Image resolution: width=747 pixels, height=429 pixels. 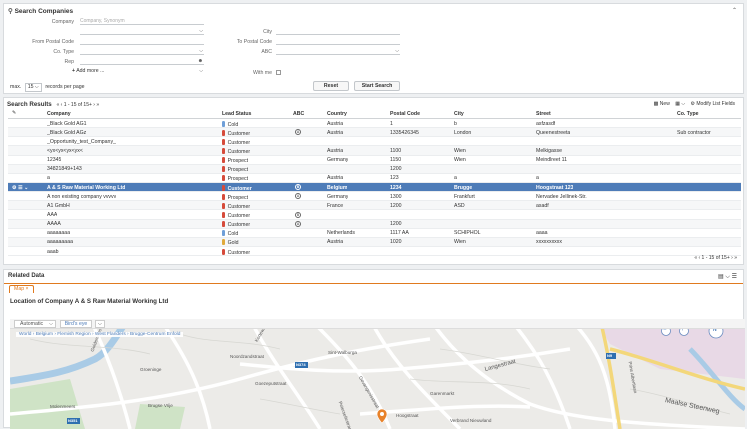 What do you see at coordinates (35, 324) in the screenshot?
I see `map-mode-select: Automatic ⌵` at bounding box center [35, 324].